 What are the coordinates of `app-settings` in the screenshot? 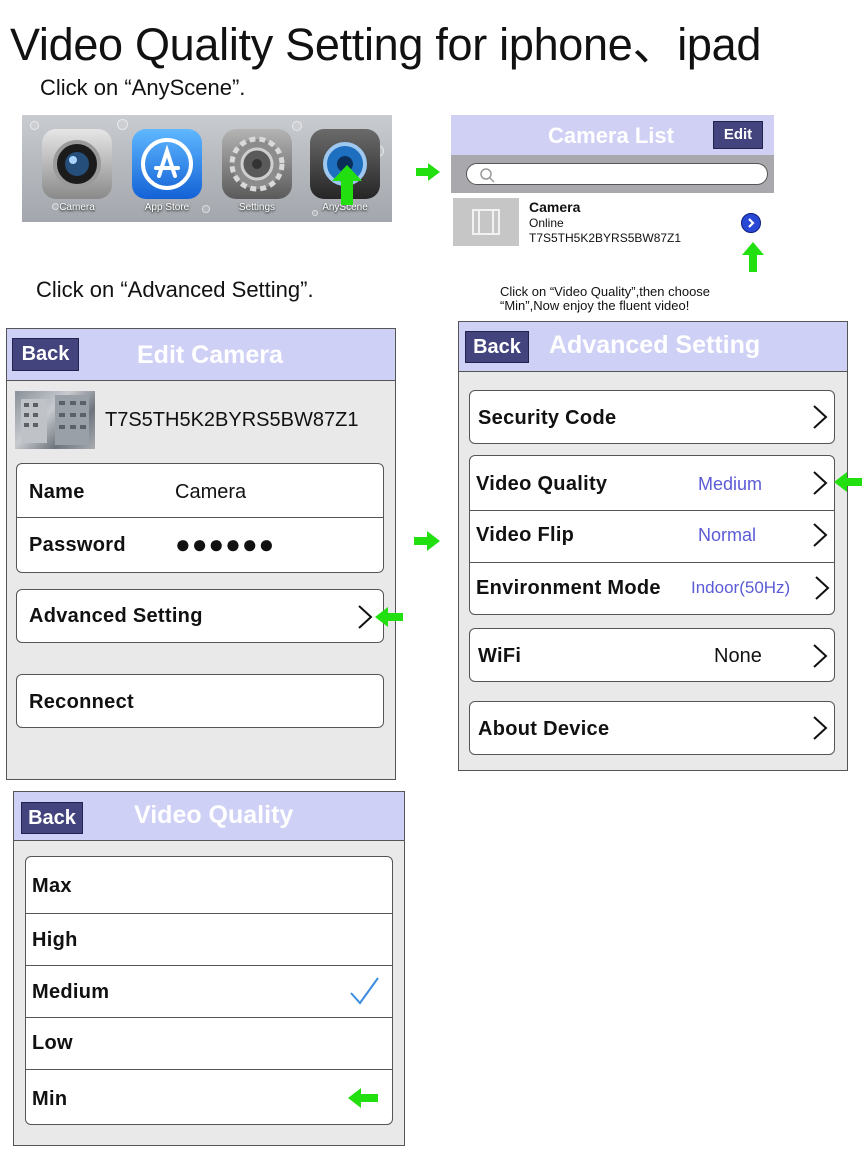 It's located at (257, 164).